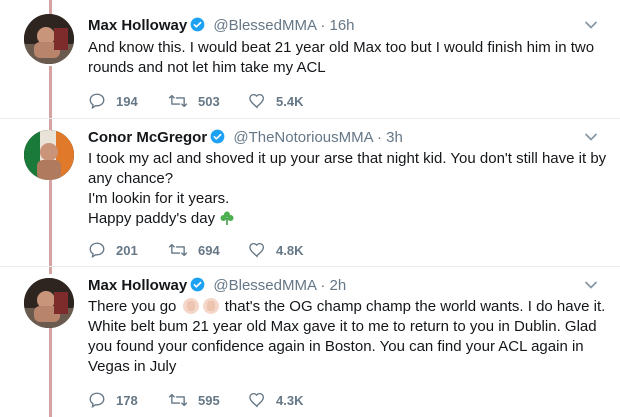 This screenshot has height=417, width=620. Describe the element at coordinates (302, 137) in the screenshot. I see `author-handle: @TheNotoriousMMA` at that location.